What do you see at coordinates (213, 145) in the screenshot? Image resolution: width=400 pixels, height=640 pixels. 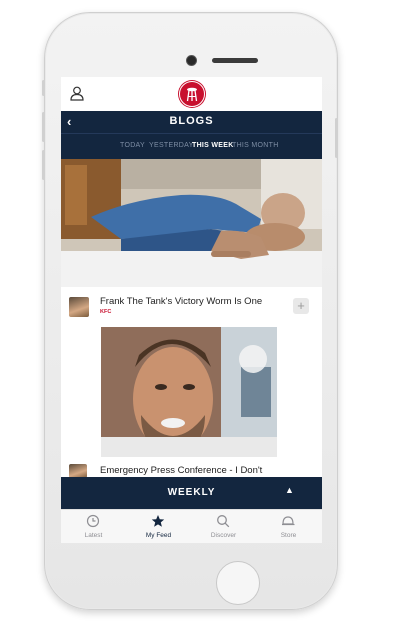 I see `tab-this-week: THIS WEEK` at bounding box center [213, 145].